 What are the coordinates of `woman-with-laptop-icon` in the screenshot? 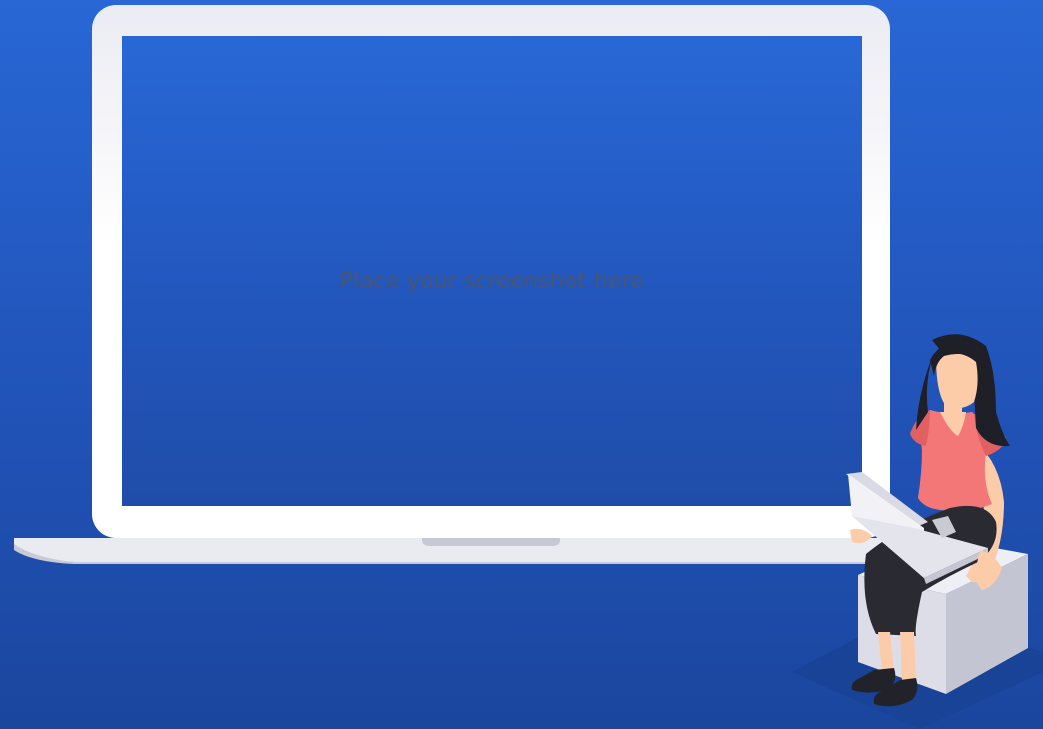 It's located at (917, 531).